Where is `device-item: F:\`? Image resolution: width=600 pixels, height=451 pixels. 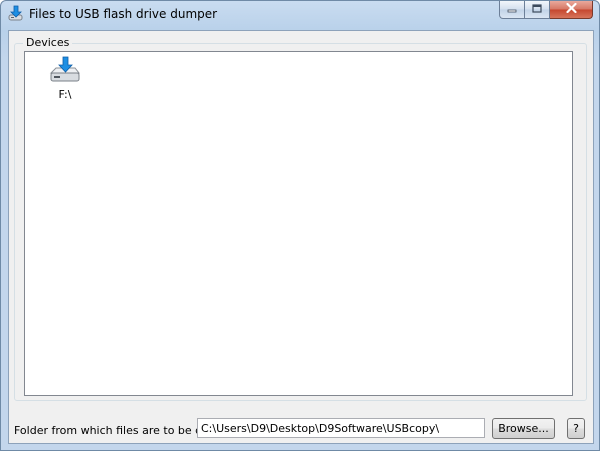
device-item: F:\ is located at coordinates (65, 78).